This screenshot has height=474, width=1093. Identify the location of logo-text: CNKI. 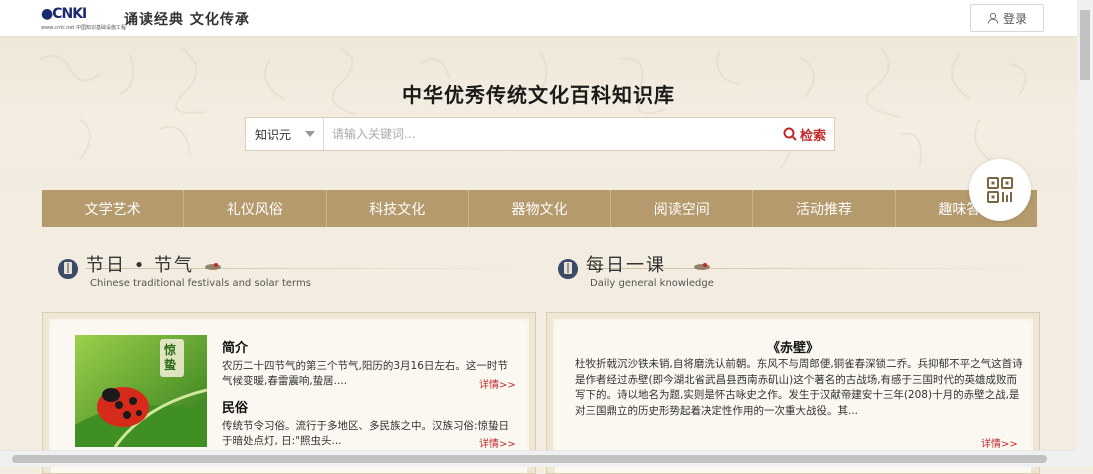
(69, 14).